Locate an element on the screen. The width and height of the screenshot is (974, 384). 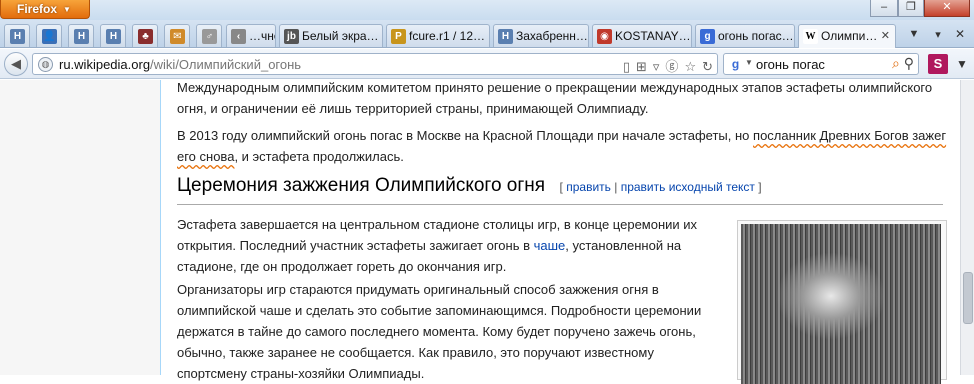
back-button: ◀ is located at coordinates (16, 64).